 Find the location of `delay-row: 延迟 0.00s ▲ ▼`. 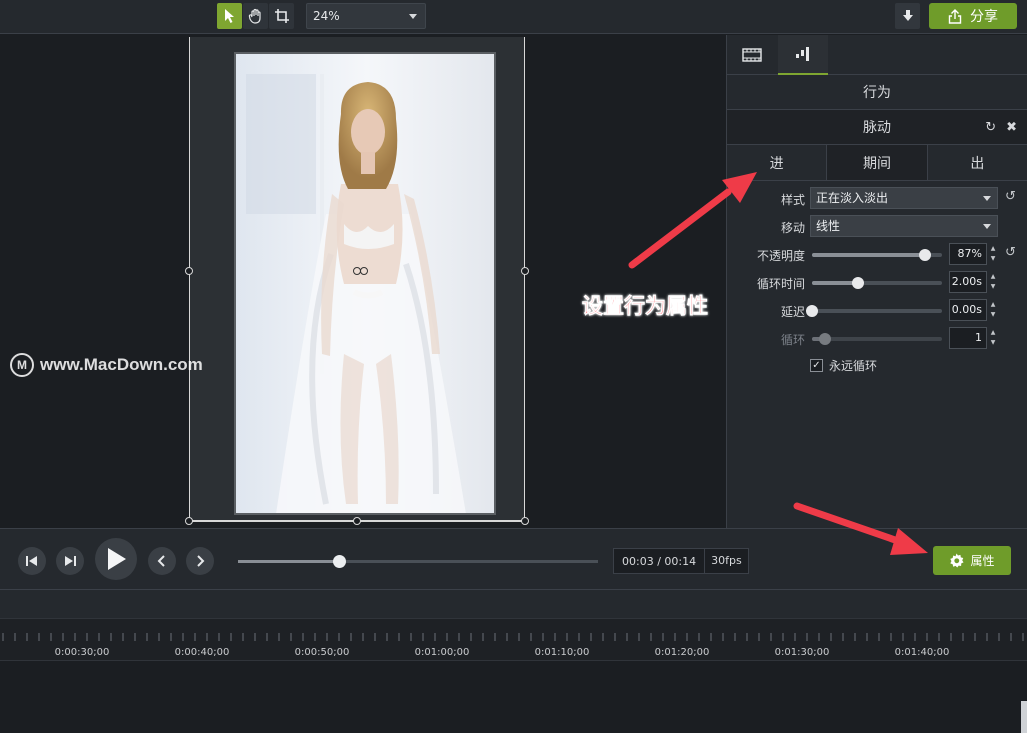

delay-row: 延迟 0.00s ▲ ▼ is located at coordinates (877, 311).